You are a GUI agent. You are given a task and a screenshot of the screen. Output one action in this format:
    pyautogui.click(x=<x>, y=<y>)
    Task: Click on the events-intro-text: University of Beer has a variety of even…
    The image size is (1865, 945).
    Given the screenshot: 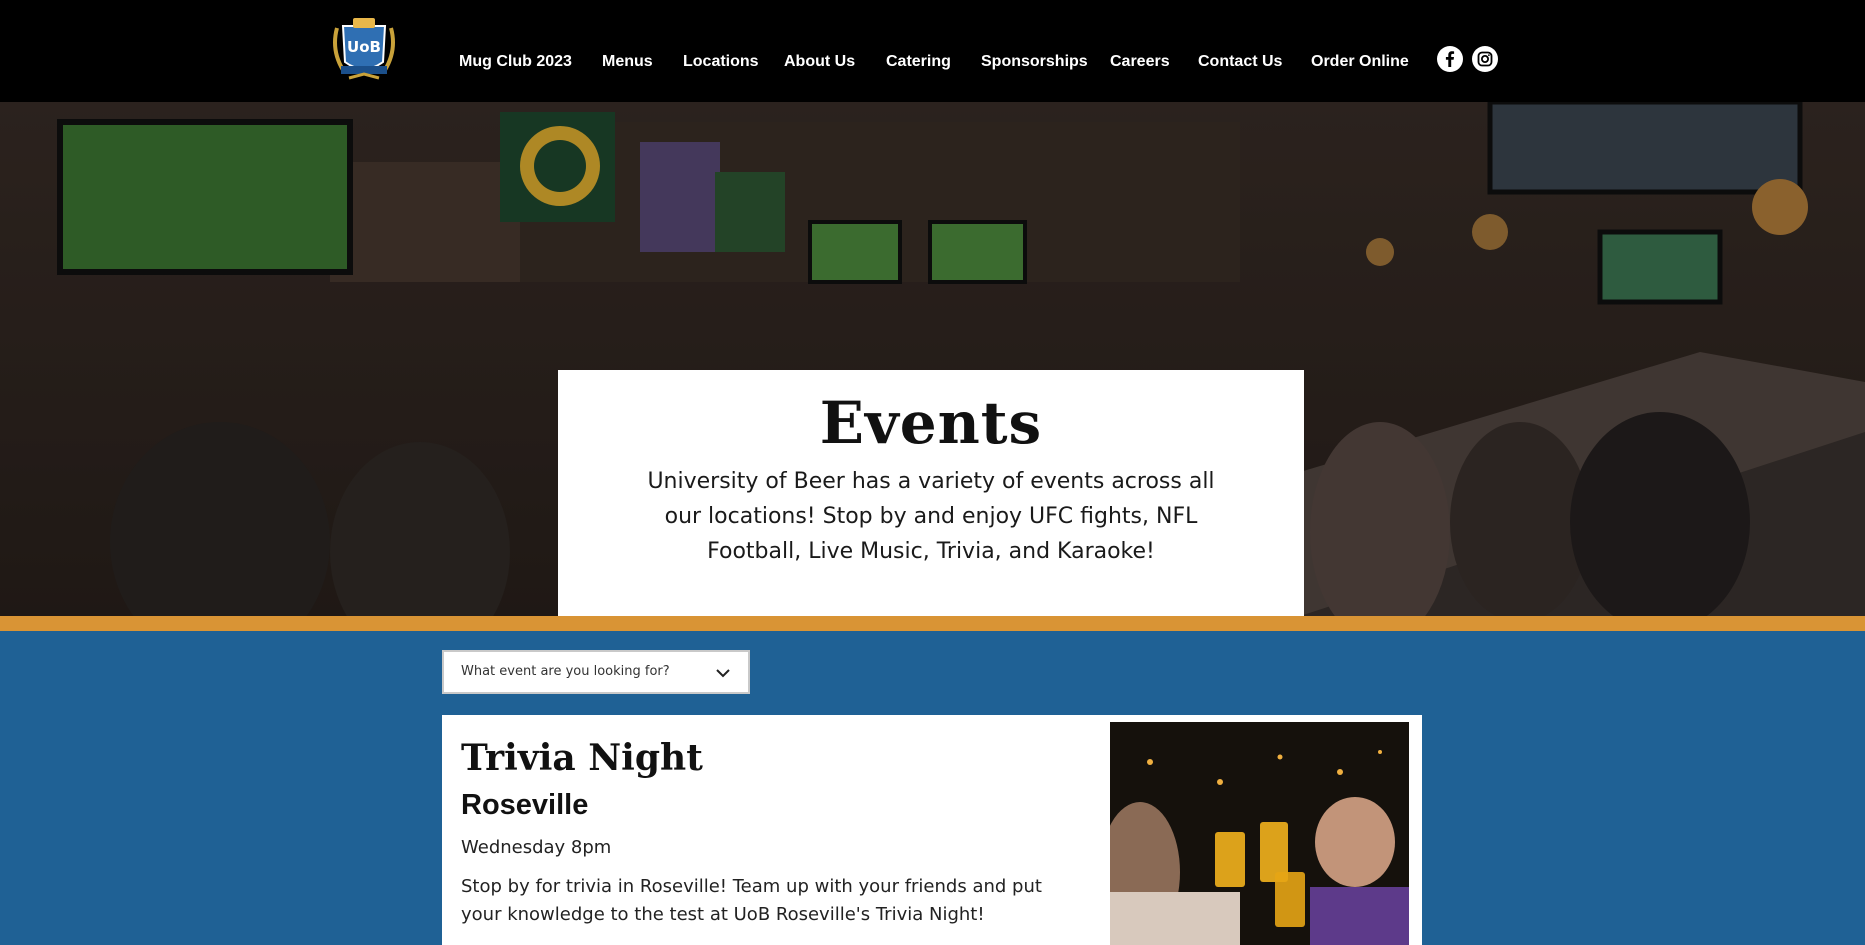 What is the action you would take?
    pyautogui.click(x=931, y=516)
    